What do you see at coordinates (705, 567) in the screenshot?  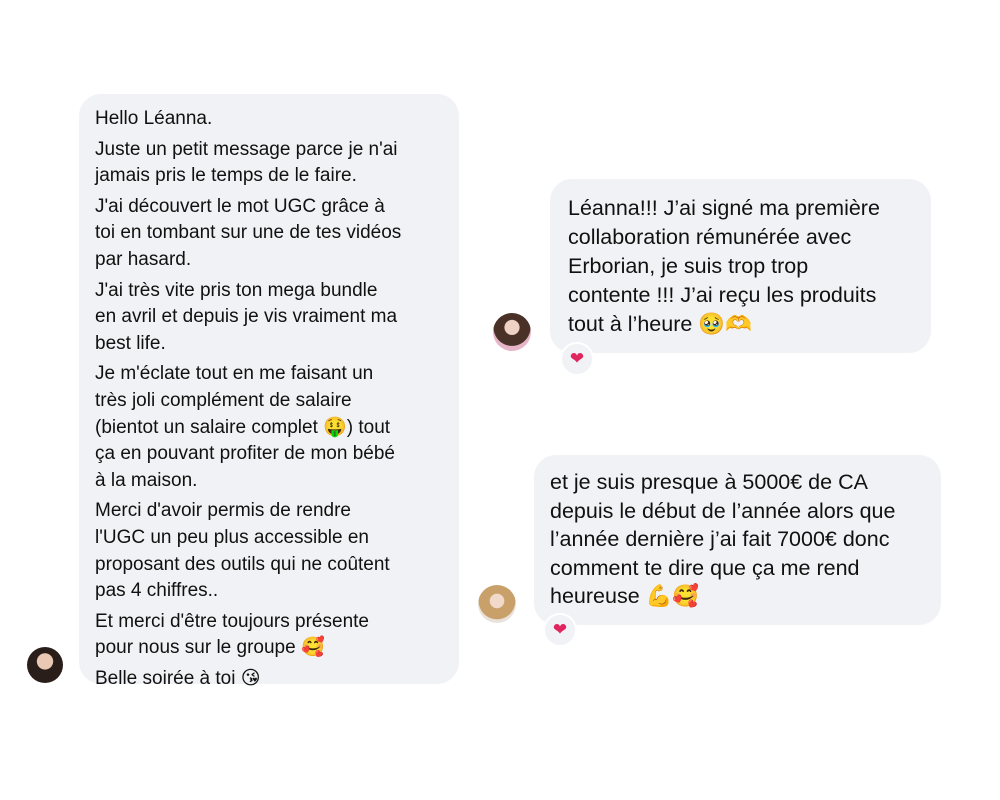 I see `message-line: comment te dire que ça me rend` at bounding box center [705, 567].